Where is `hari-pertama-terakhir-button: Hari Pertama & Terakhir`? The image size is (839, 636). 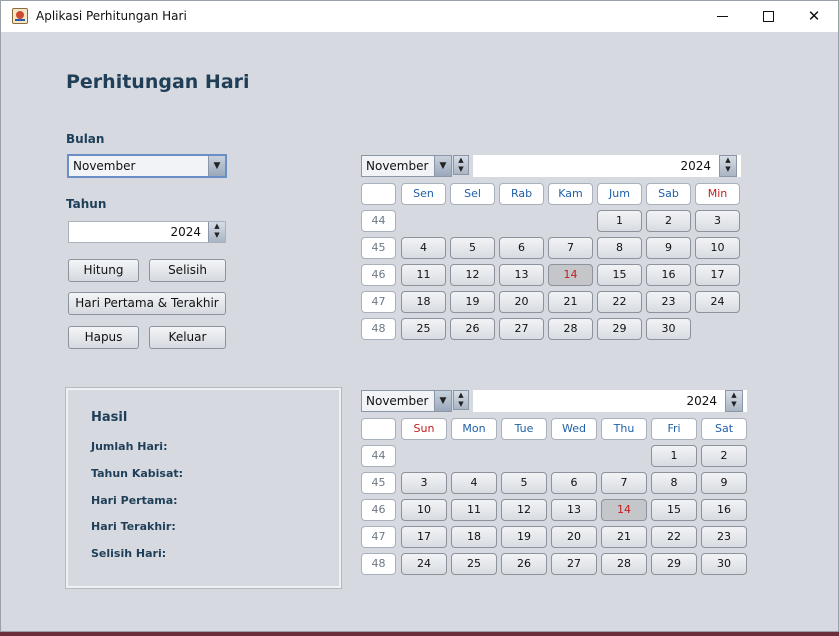
hari-pertama-terakhir-button: Hari Pertama & Terakhir is located at coordinates (147, 303).